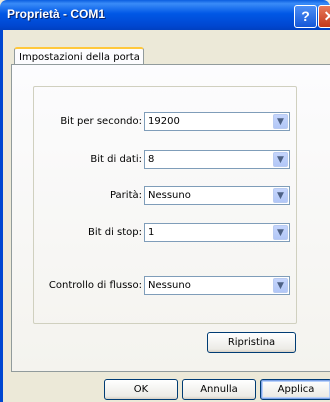  I want to click on row-bits-per-second: Bit per secondo: 19200 ▼, so click(165, 122).